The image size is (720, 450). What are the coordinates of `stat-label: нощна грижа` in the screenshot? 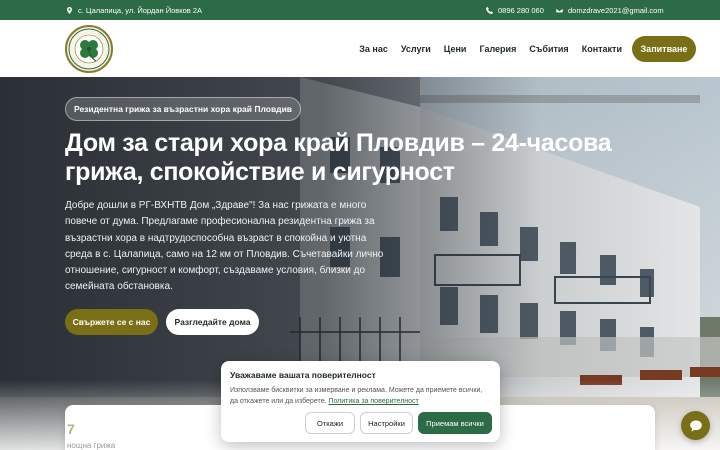 It's located at (91, 445).